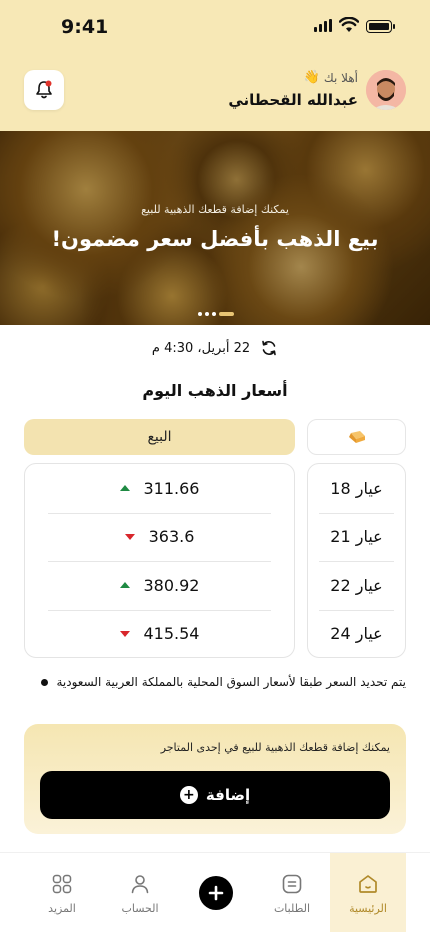 The width and height of the screenshot is (430, 932). I want to click on home-icon, so click(368, 883).